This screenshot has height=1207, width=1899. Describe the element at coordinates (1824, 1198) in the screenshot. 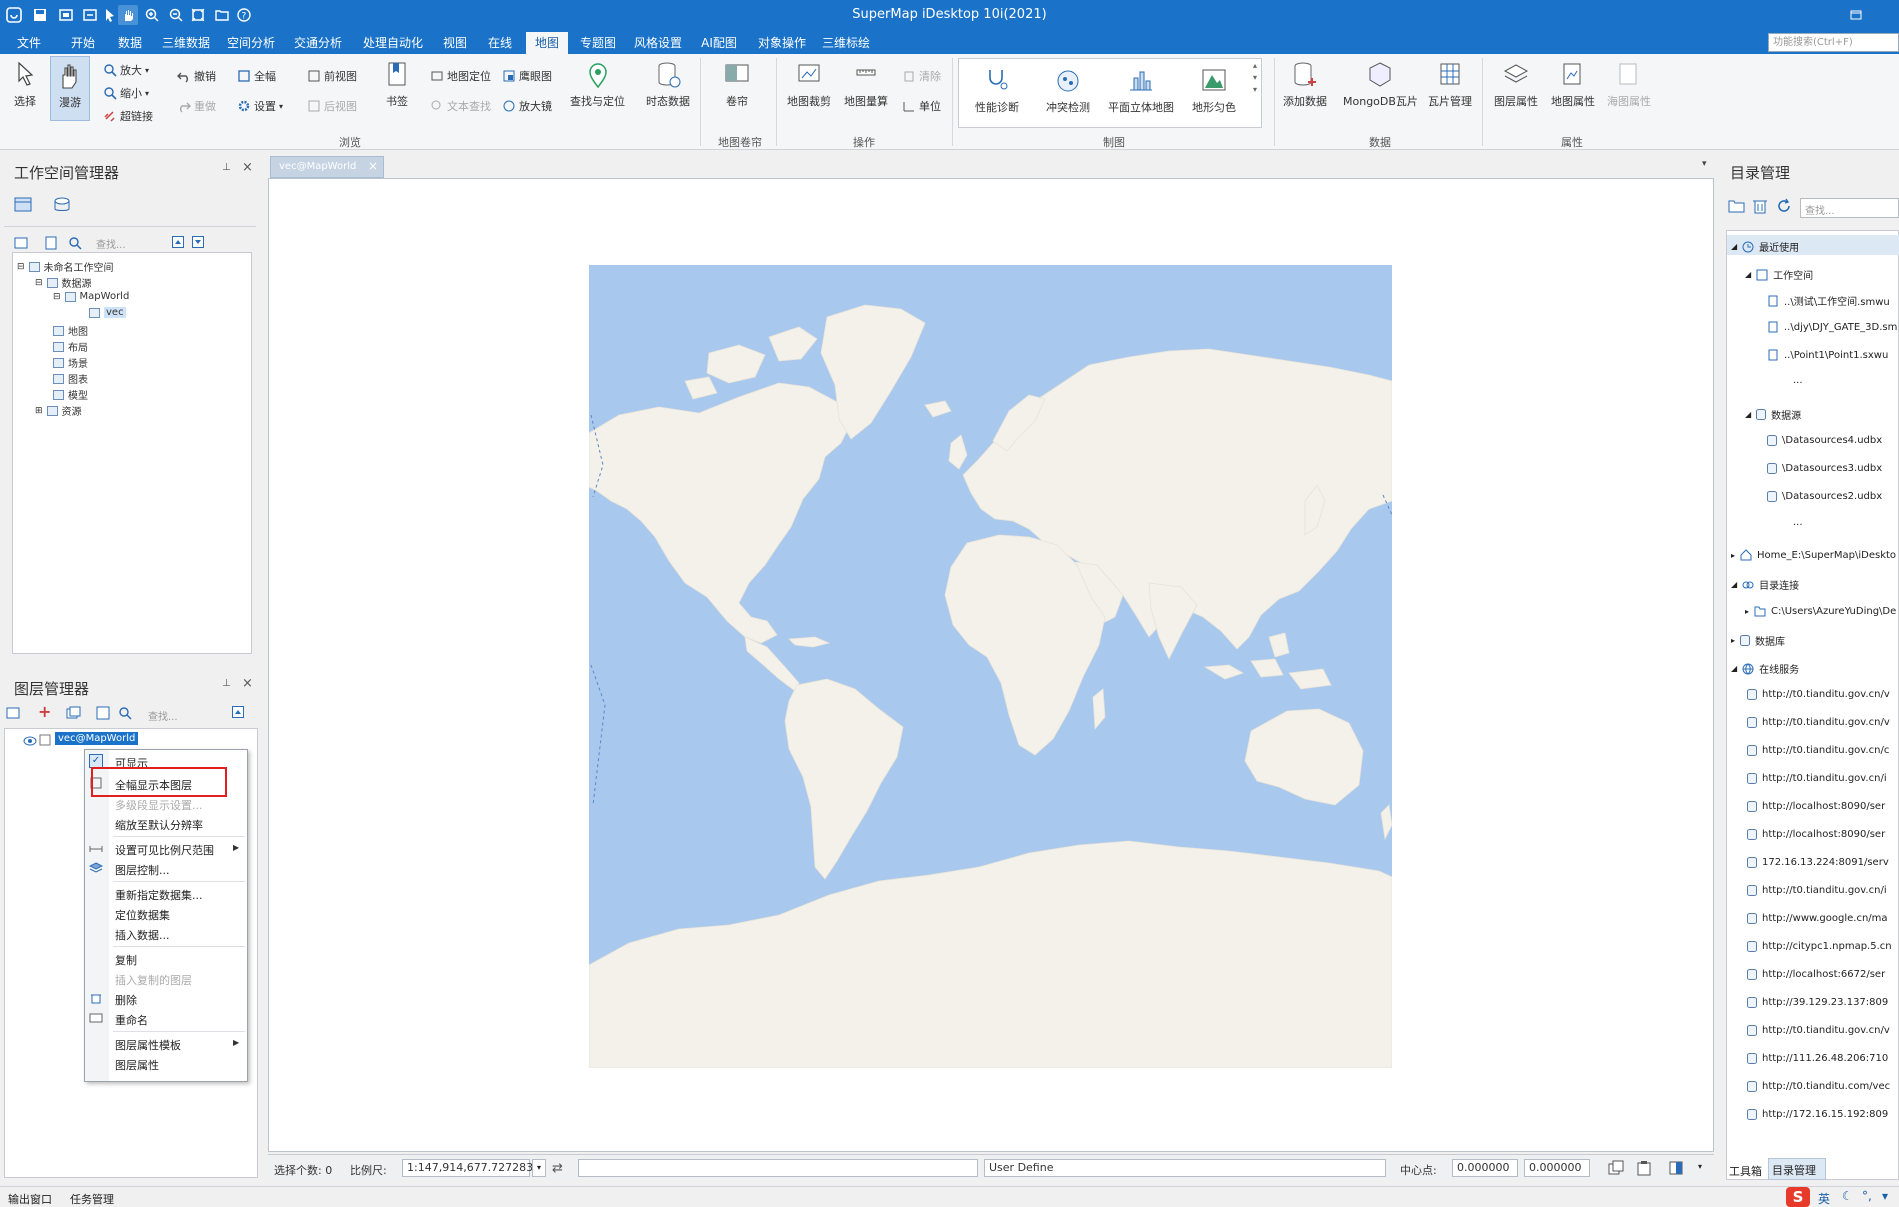

I see `ime-language: 英` at that location.